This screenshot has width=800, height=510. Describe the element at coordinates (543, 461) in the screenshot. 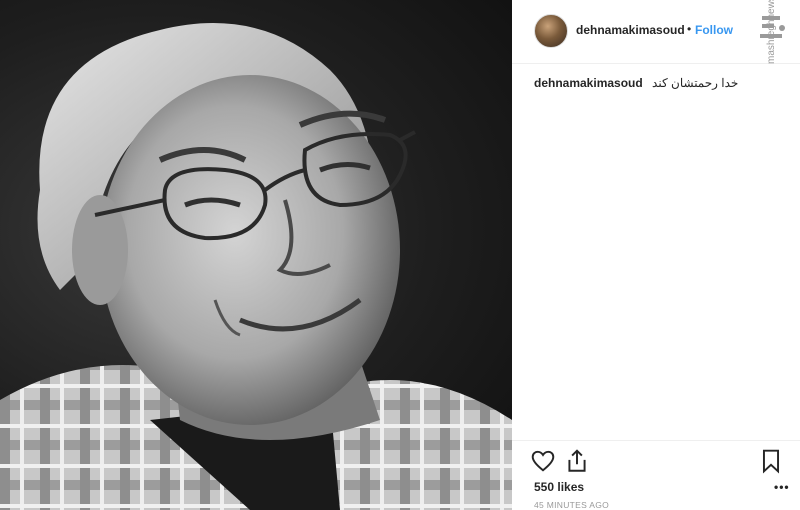

I see `heart-icon` at that location.